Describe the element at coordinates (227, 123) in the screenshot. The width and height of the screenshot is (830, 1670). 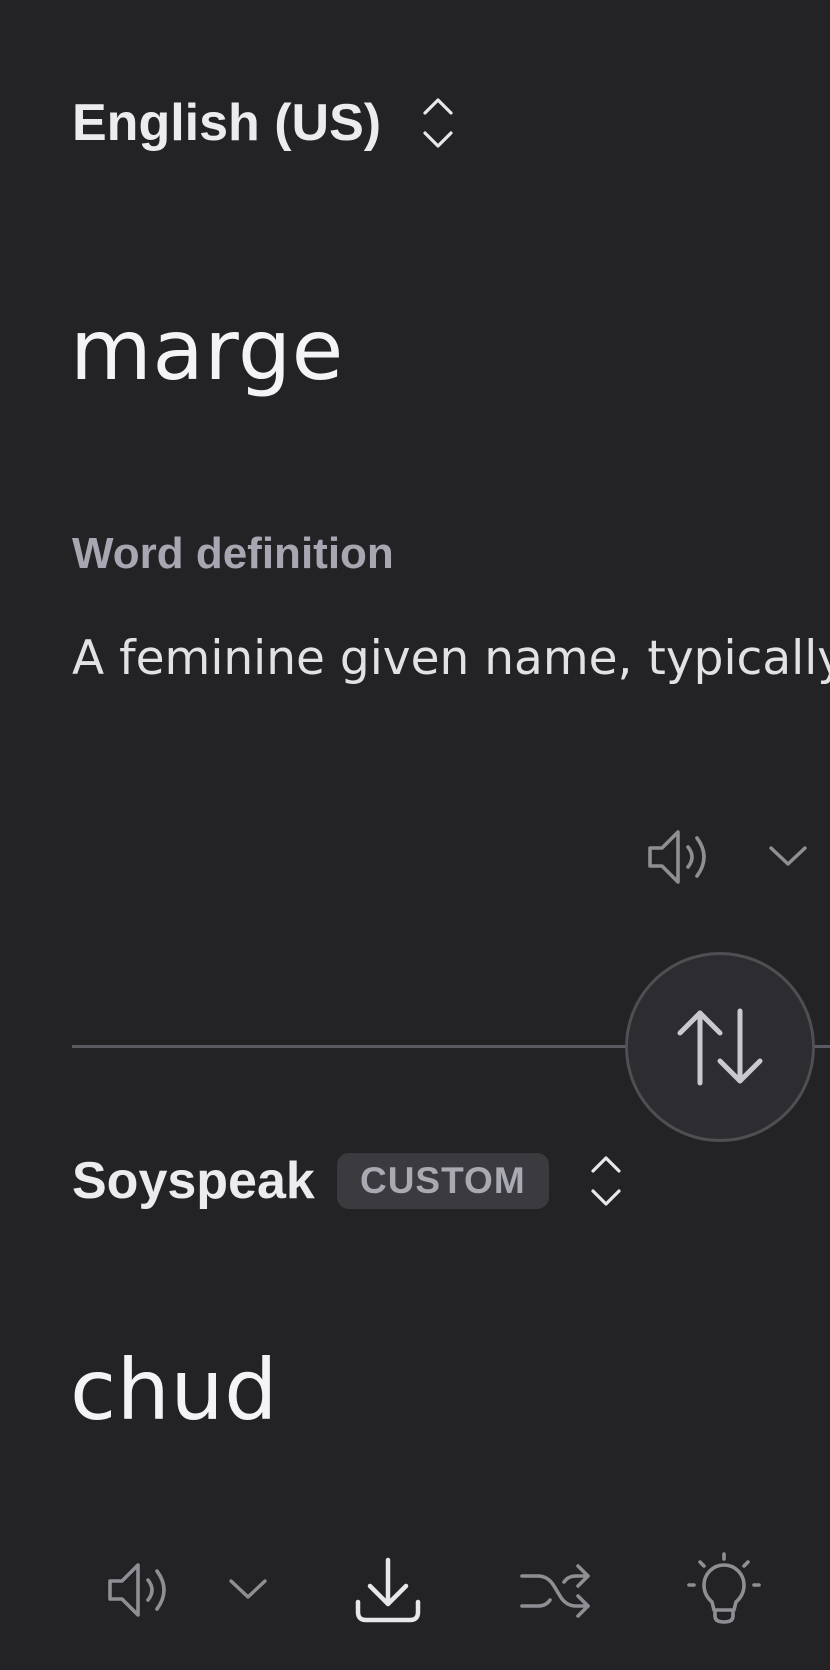
I see `source-language-label: English (US)` at that location.